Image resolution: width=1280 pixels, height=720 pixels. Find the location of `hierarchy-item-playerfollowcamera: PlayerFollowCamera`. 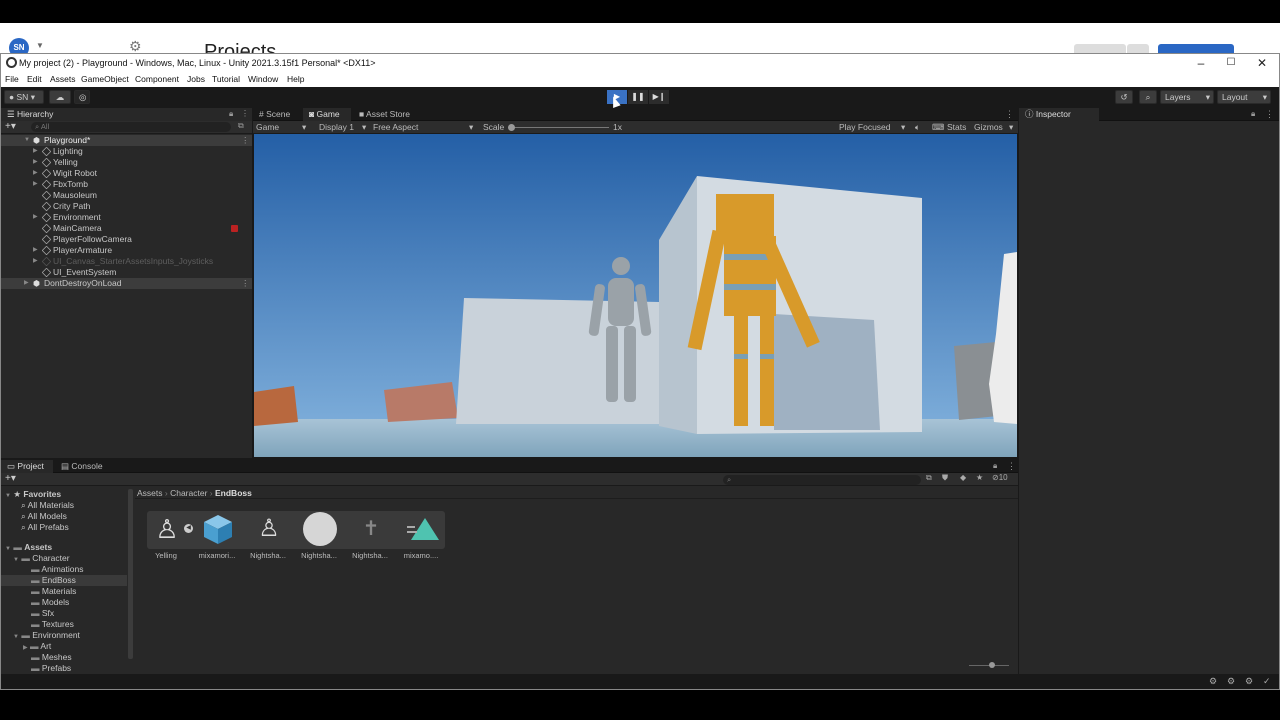

hierarchy-item-playerfollowcamera: PlayerFollowCamera is located at coordinates (126, 239).